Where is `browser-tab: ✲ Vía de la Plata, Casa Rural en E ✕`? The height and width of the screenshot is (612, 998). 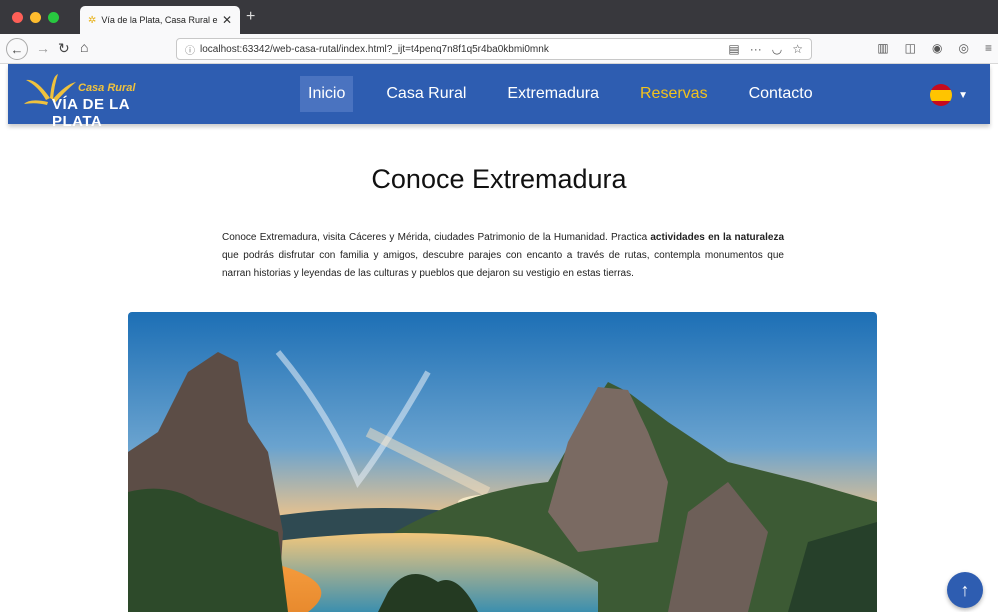 browser-tab: ✲ Vía de la Plata, Casa Rural en E ✕ is located at coordinates (160, 20).